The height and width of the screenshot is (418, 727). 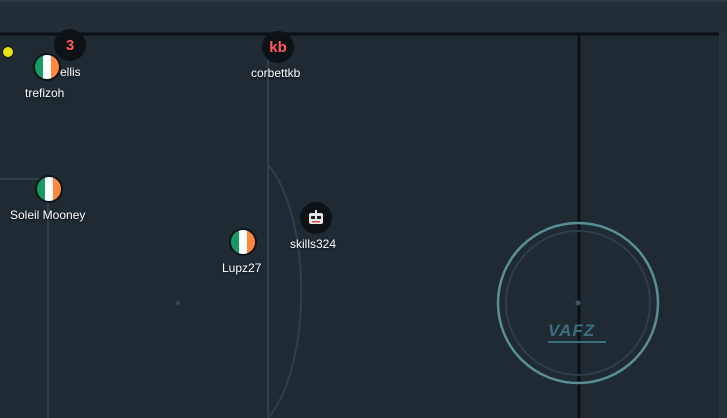 What do you see at coordinates (64, 77) in the screenshot?
I see `player-trefizoh: 1 trefizoh` at bounding box center [64, 77].